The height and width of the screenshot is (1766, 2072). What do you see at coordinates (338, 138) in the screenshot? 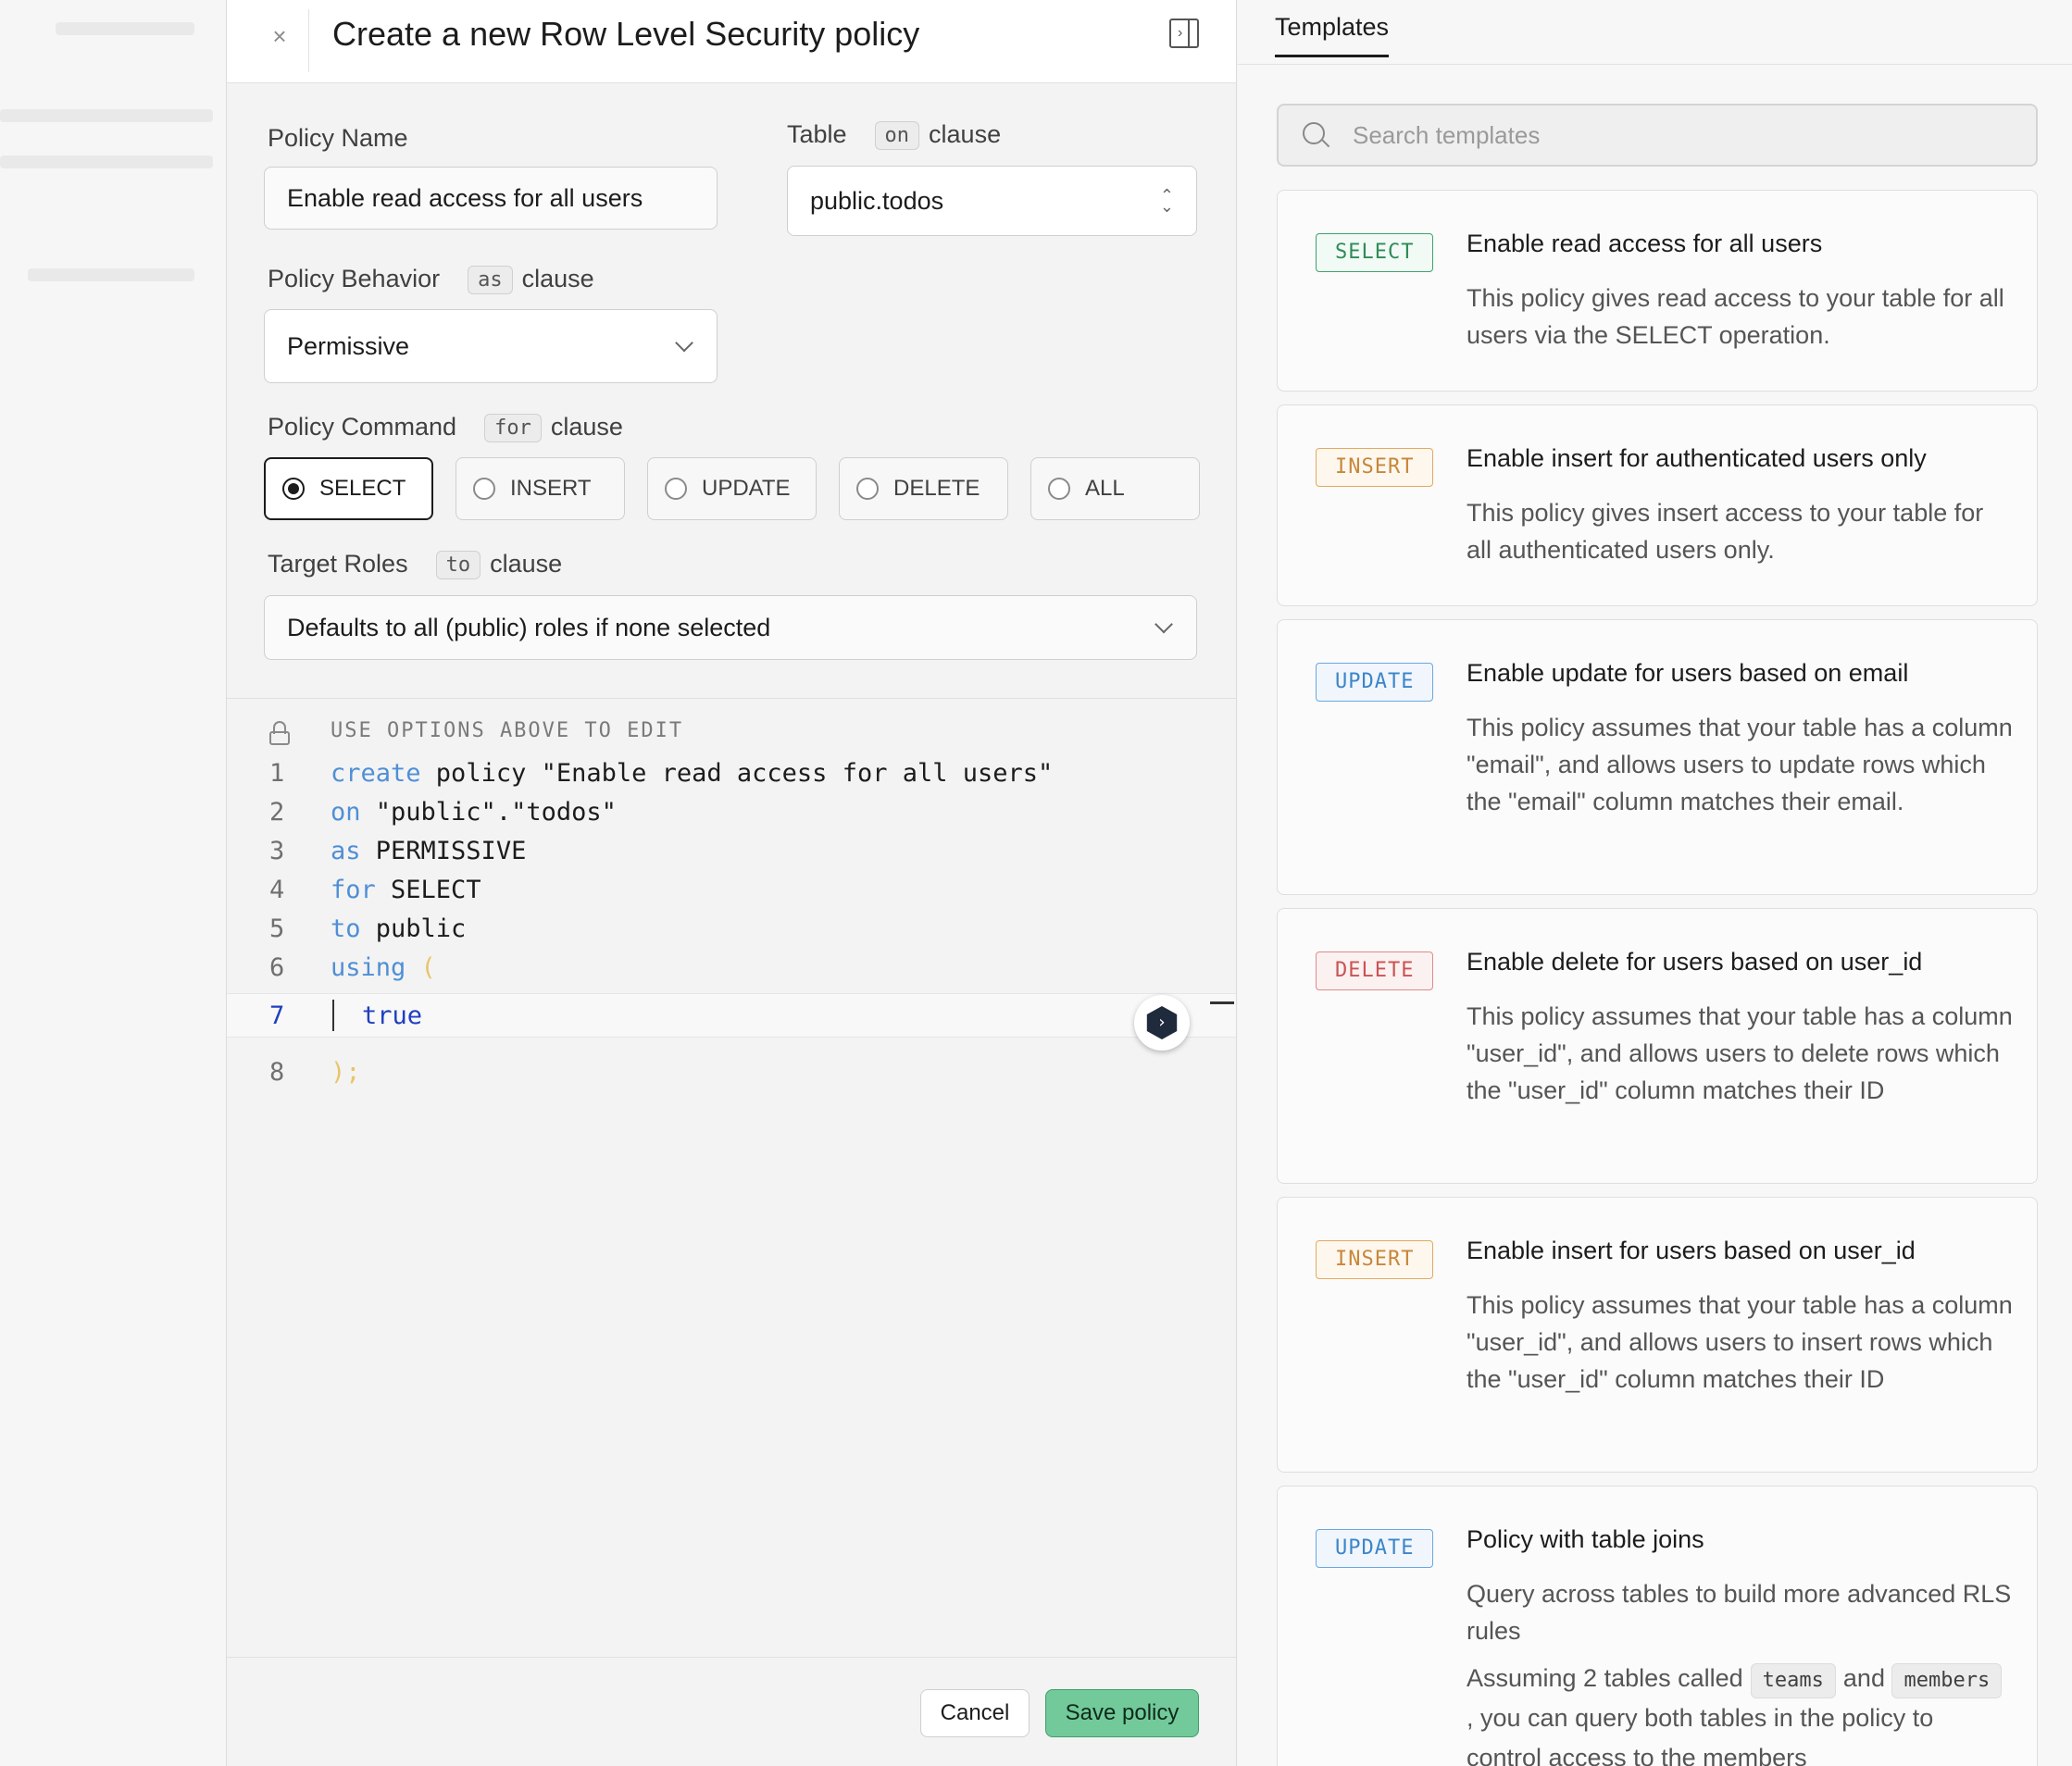
I see `policy-name-label: Policy Name` at bounding box center [338, 138].